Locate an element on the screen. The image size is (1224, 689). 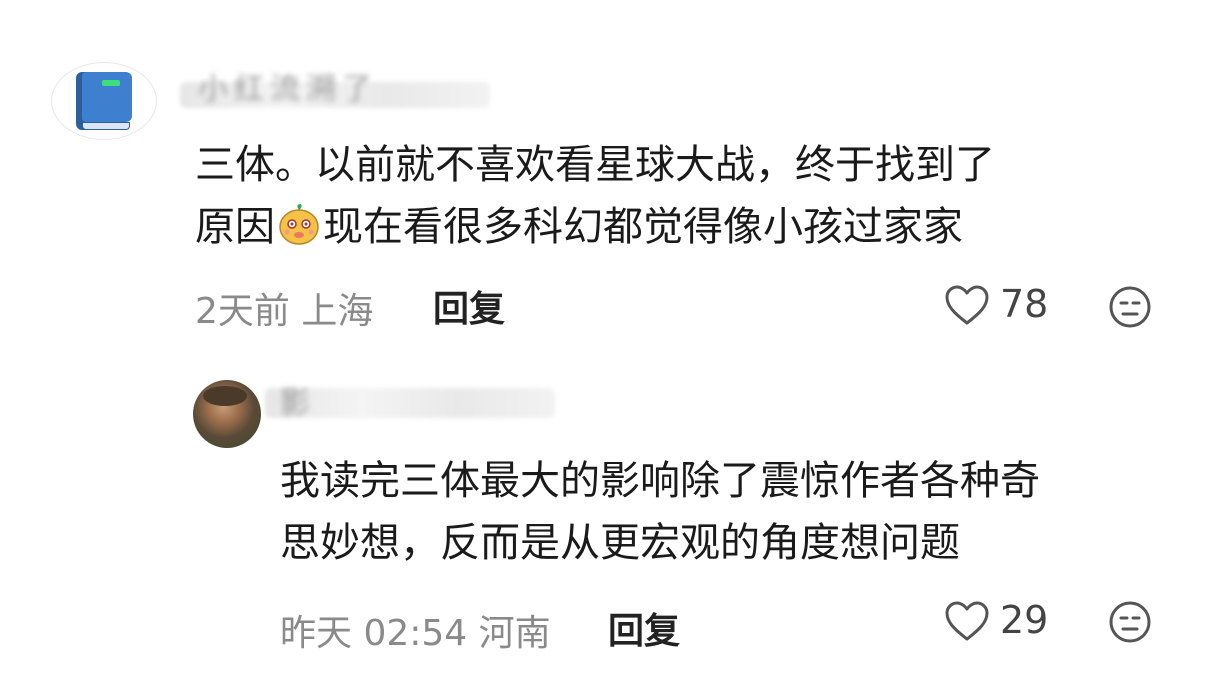
comment-1-meta: 2天前 上海 is located at coordinates (284, 311).